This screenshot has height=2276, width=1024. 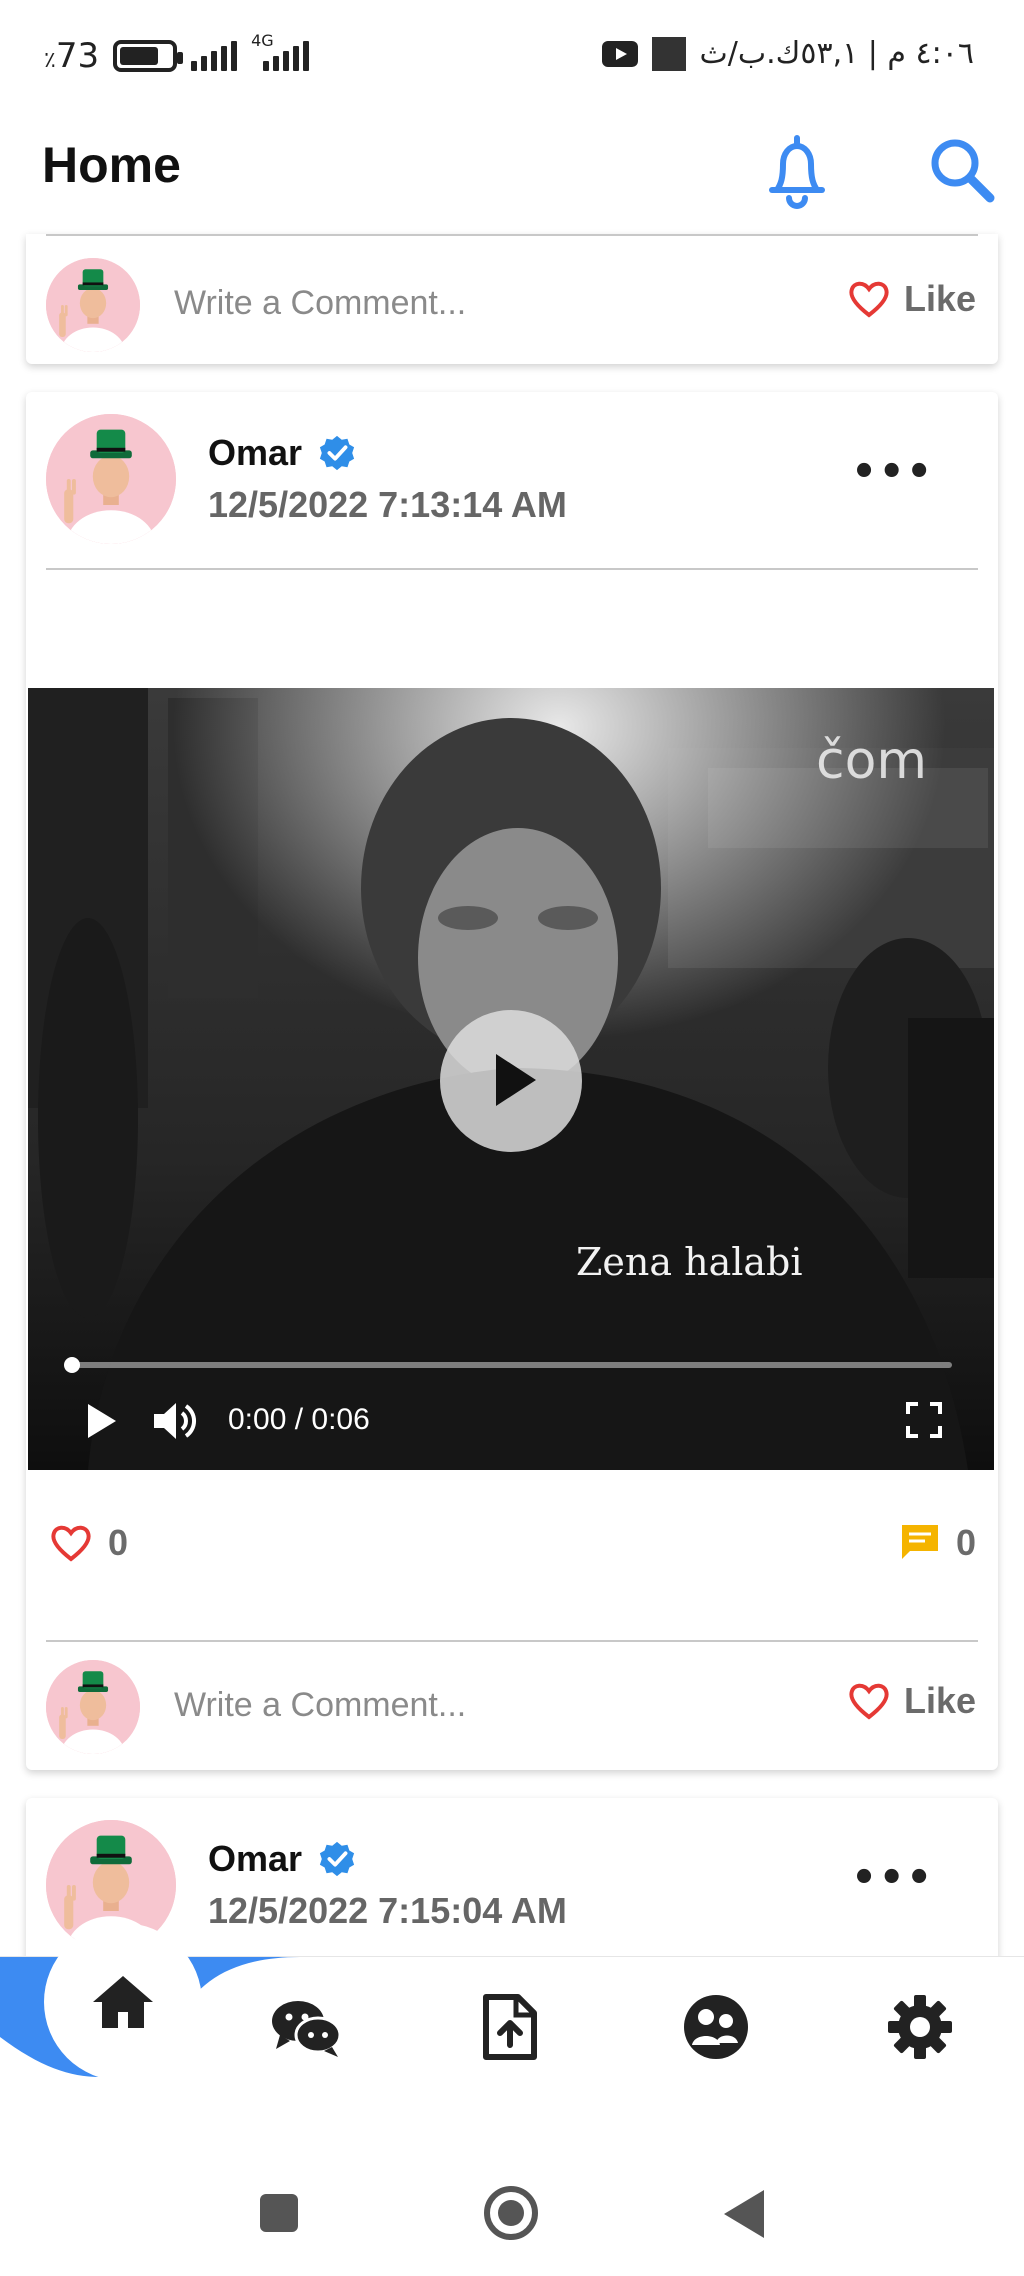 I want to click on play-icon, so click(x=102, y=1421).